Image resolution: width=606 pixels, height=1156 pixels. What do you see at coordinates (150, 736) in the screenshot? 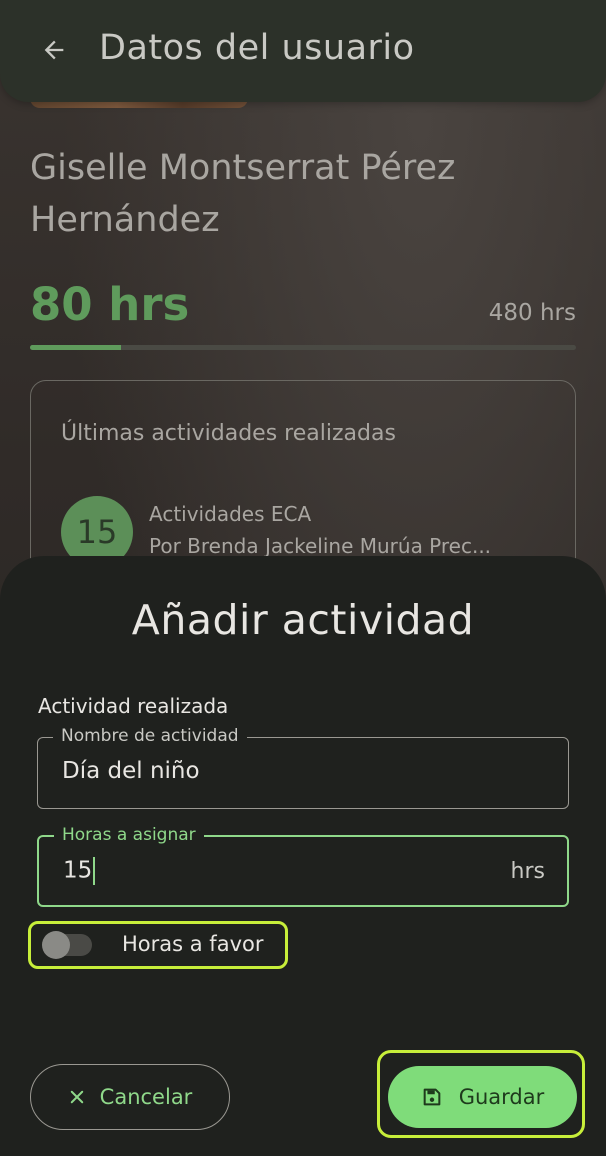
I see `activity-name-label: Nombre de actividad` at bounding box center [150, 736].